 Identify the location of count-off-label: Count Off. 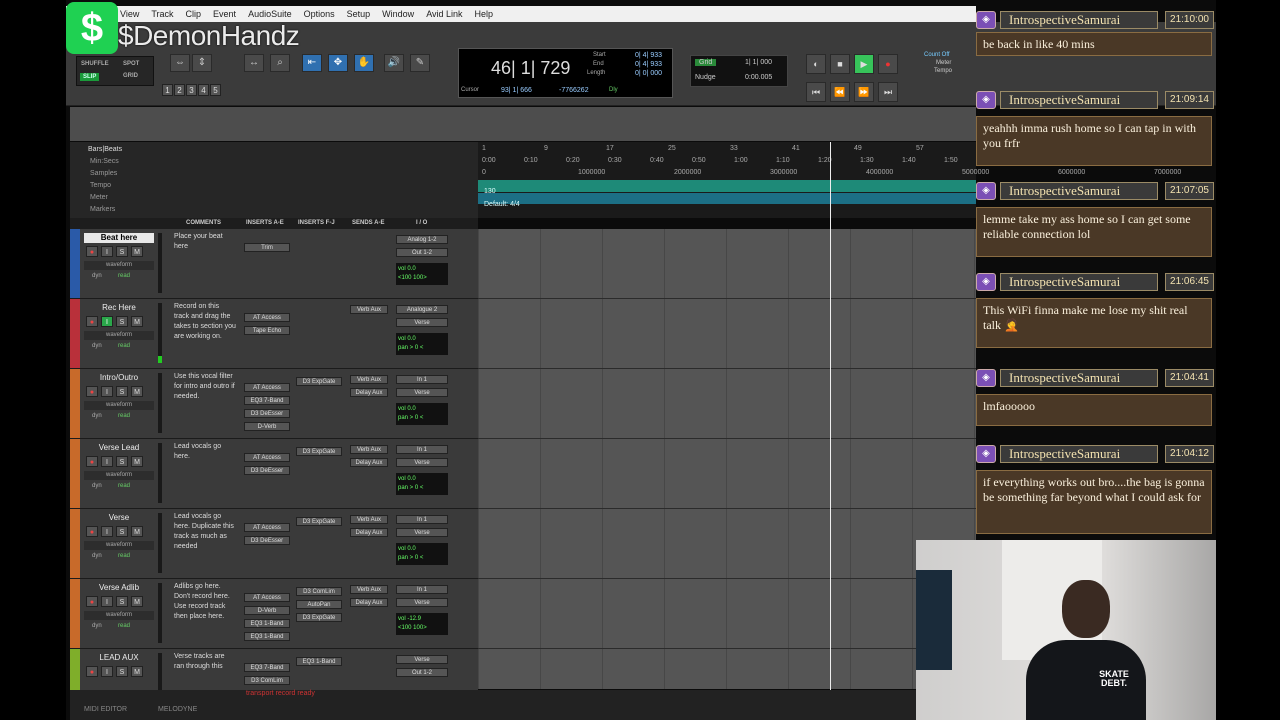
(937, 55).